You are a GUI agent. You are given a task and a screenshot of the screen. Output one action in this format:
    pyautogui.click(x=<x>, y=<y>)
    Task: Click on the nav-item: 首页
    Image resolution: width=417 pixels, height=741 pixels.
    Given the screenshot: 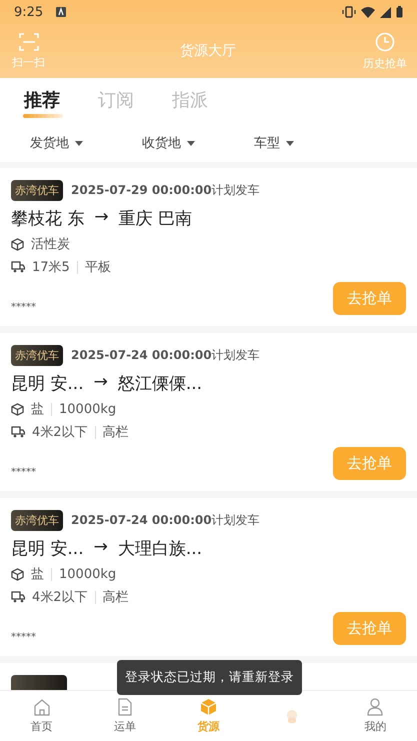 What is the action you would take?
    pyautogui.click(x=42, y=716)
    